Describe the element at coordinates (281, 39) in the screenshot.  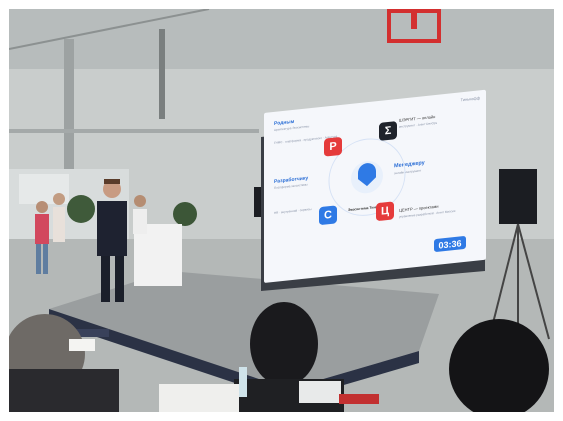
I see `ceiling` at that location.